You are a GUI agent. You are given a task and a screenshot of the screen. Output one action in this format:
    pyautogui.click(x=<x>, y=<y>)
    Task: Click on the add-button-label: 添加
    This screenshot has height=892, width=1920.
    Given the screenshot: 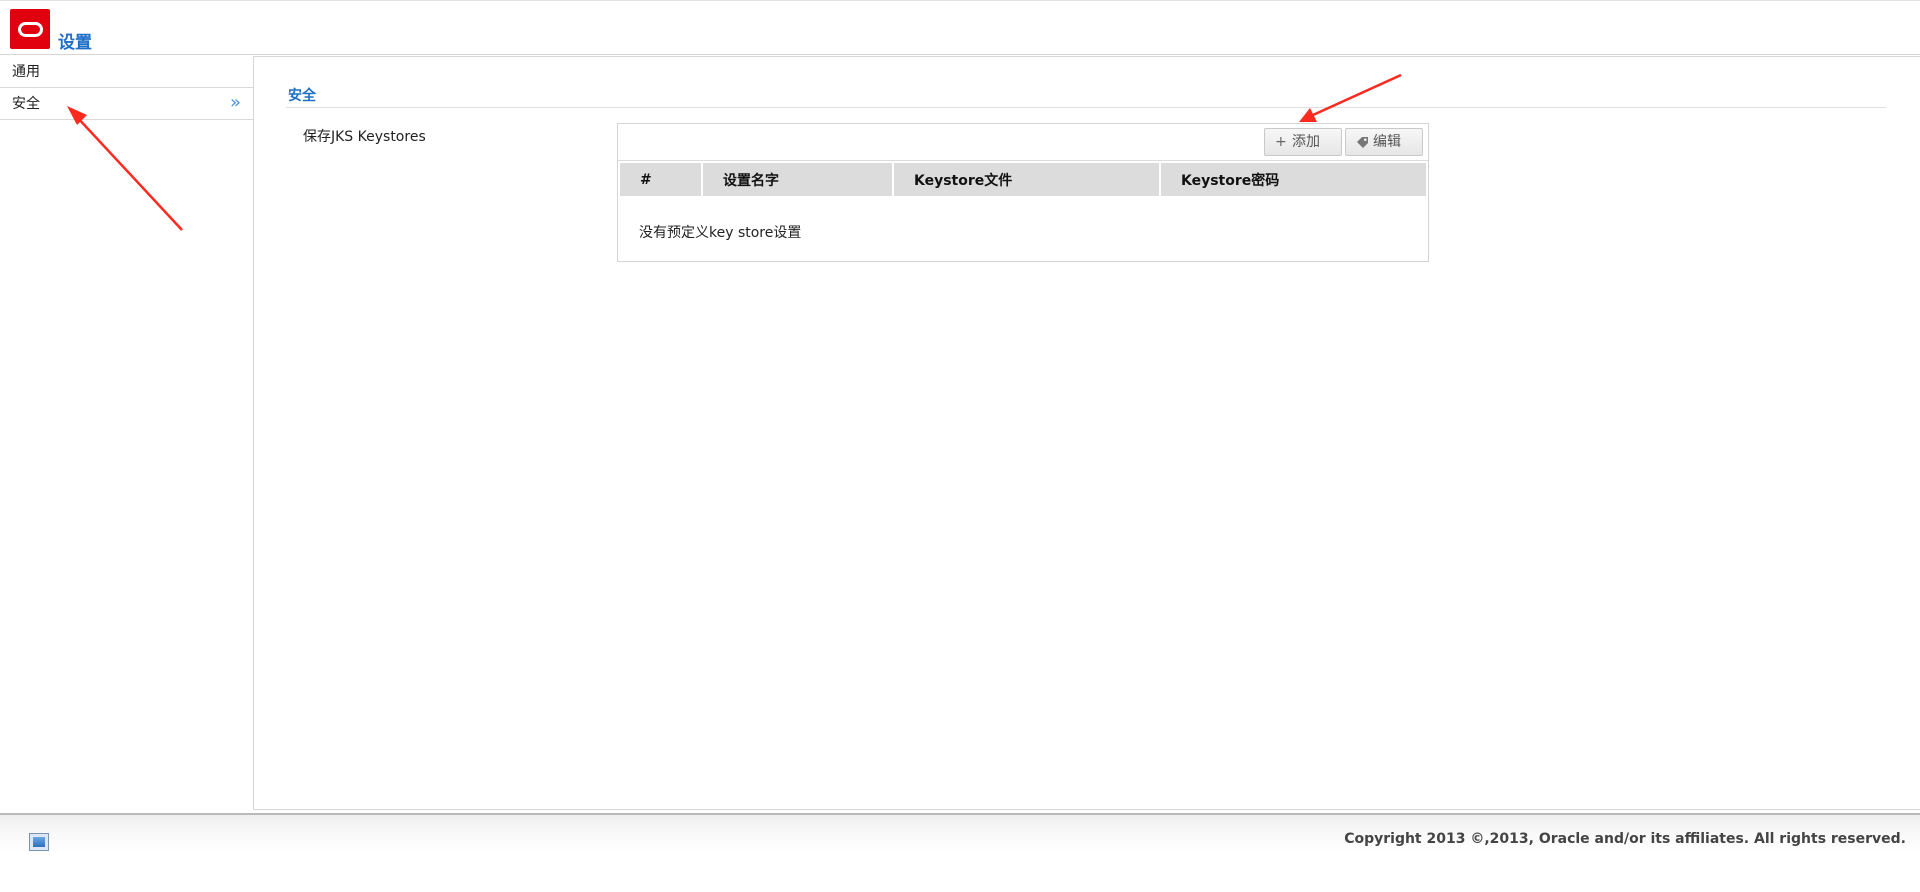 What is the action you would take?
    pyautogui.click(x=1306, y=142)
    